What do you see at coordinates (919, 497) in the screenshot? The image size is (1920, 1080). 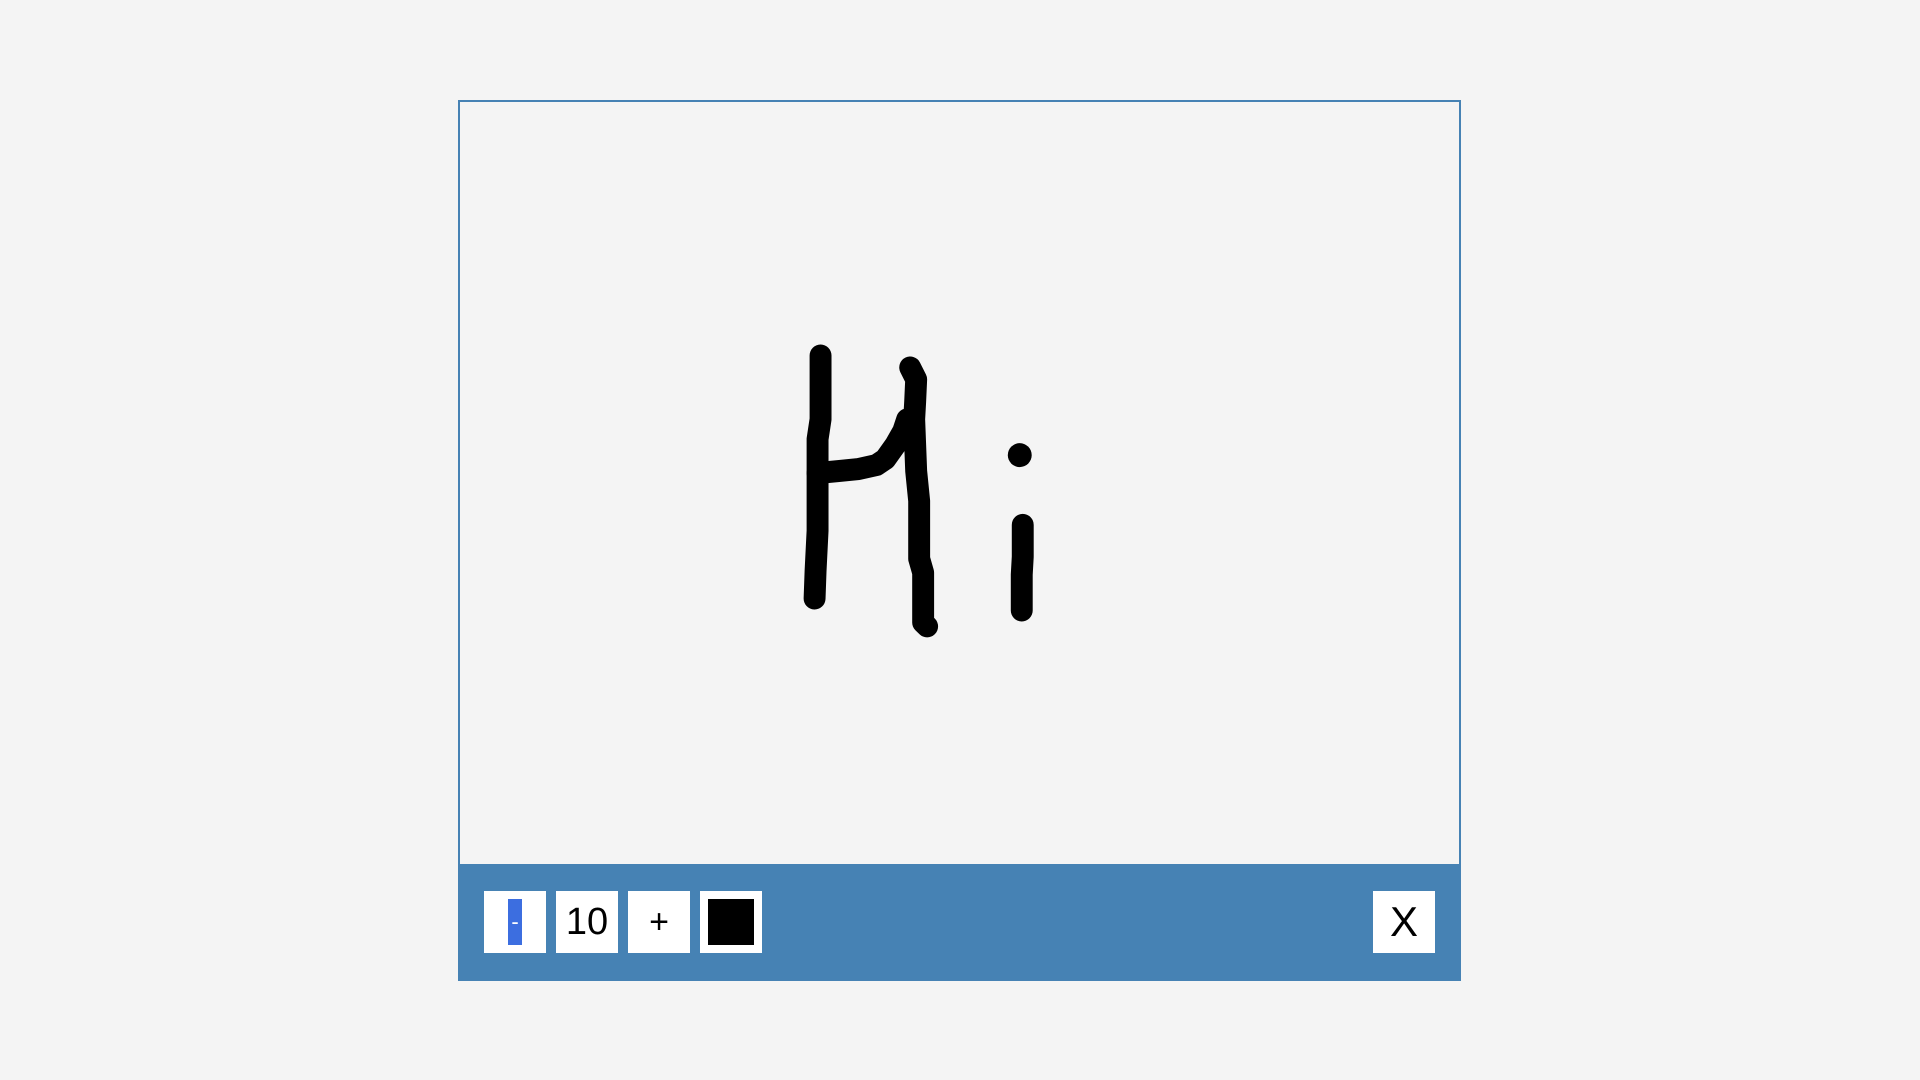 I see `stroke-h-right` at bounding box center [919, 497].